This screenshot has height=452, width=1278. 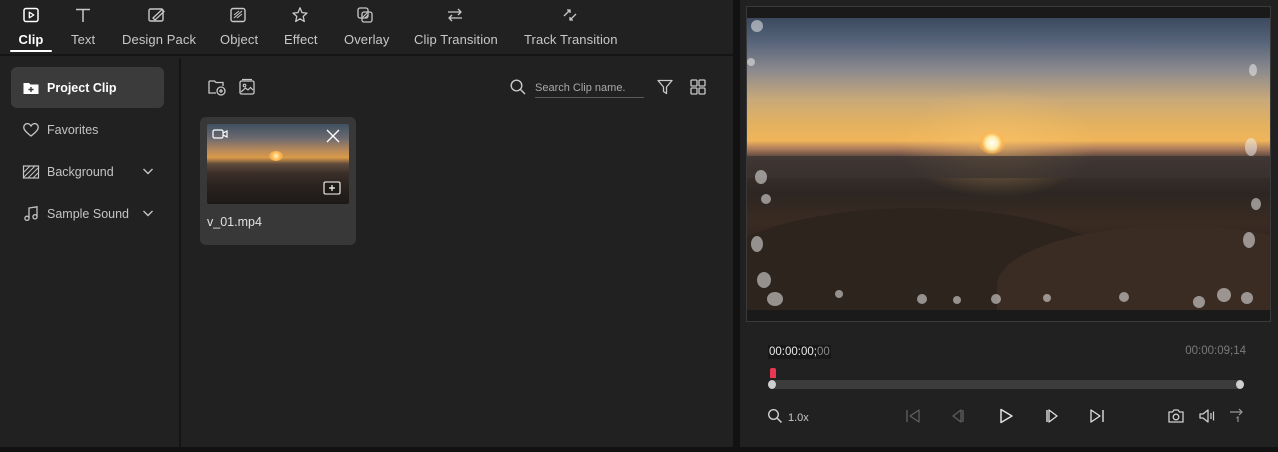 I want to click on snapshot-camera-icon, so click(x=1176, y=416).